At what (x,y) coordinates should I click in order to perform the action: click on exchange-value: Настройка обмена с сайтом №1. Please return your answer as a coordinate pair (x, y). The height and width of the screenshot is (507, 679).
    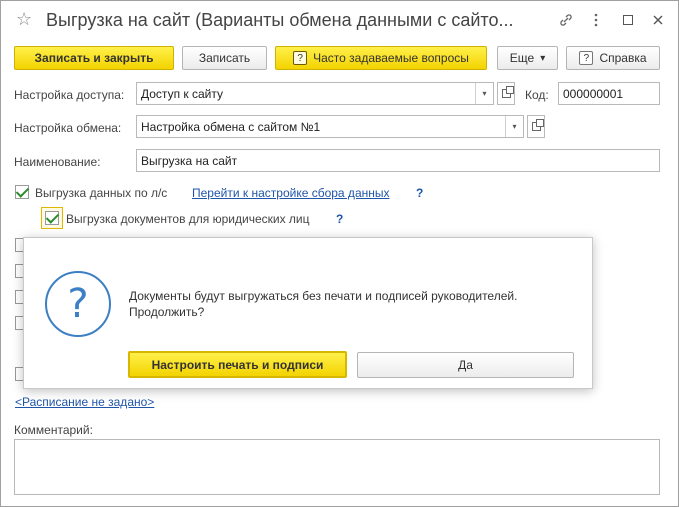
    Looking at the image, I should click on (231, 127).